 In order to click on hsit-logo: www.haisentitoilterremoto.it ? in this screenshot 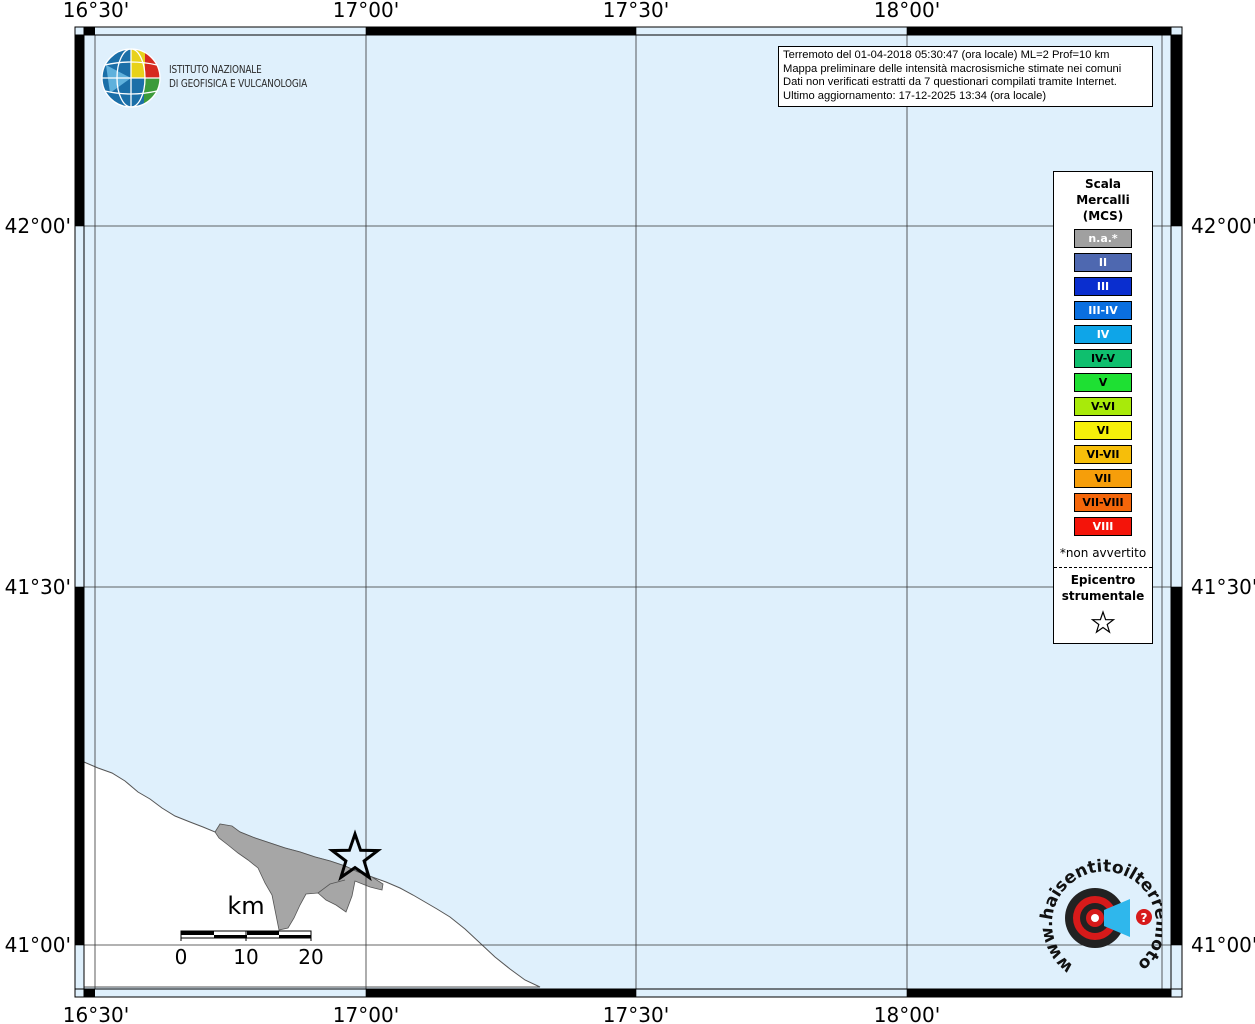, I will do `click(1100, 912)`.